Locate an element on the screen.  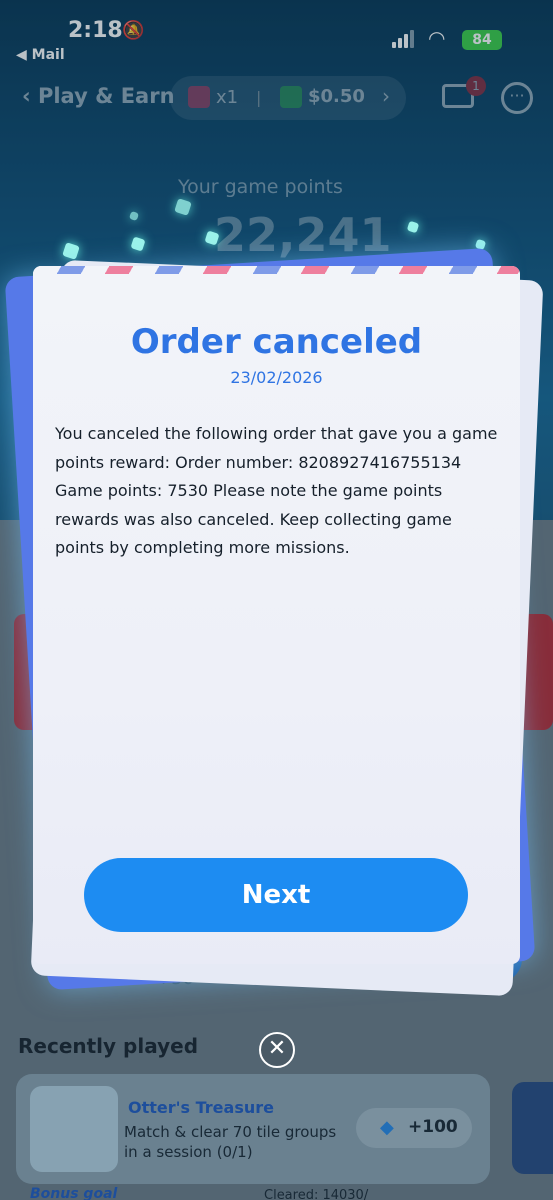
airmail-border is located at coordinates (276, 270).